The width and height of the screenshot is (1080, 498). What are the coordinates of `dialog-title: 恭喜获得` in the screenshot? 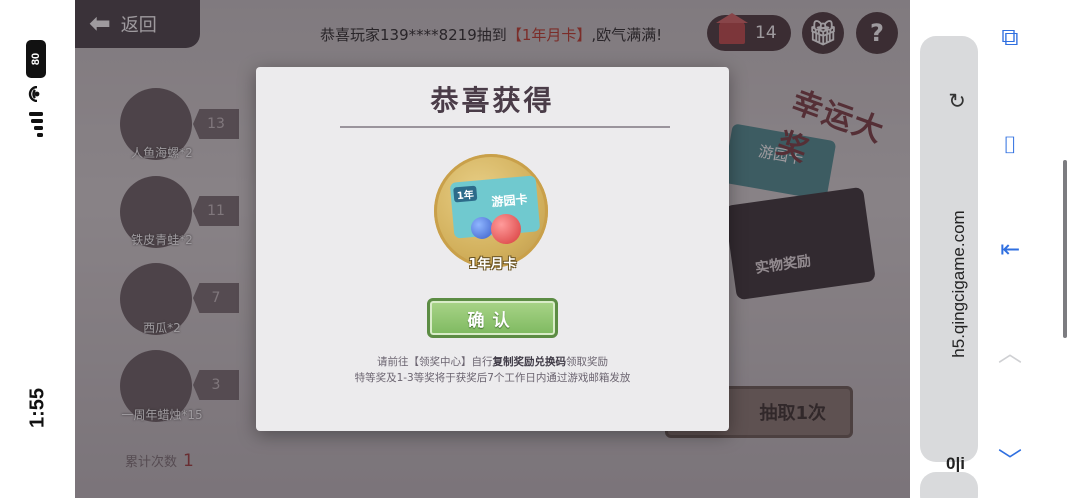 It's located at (492, 100).